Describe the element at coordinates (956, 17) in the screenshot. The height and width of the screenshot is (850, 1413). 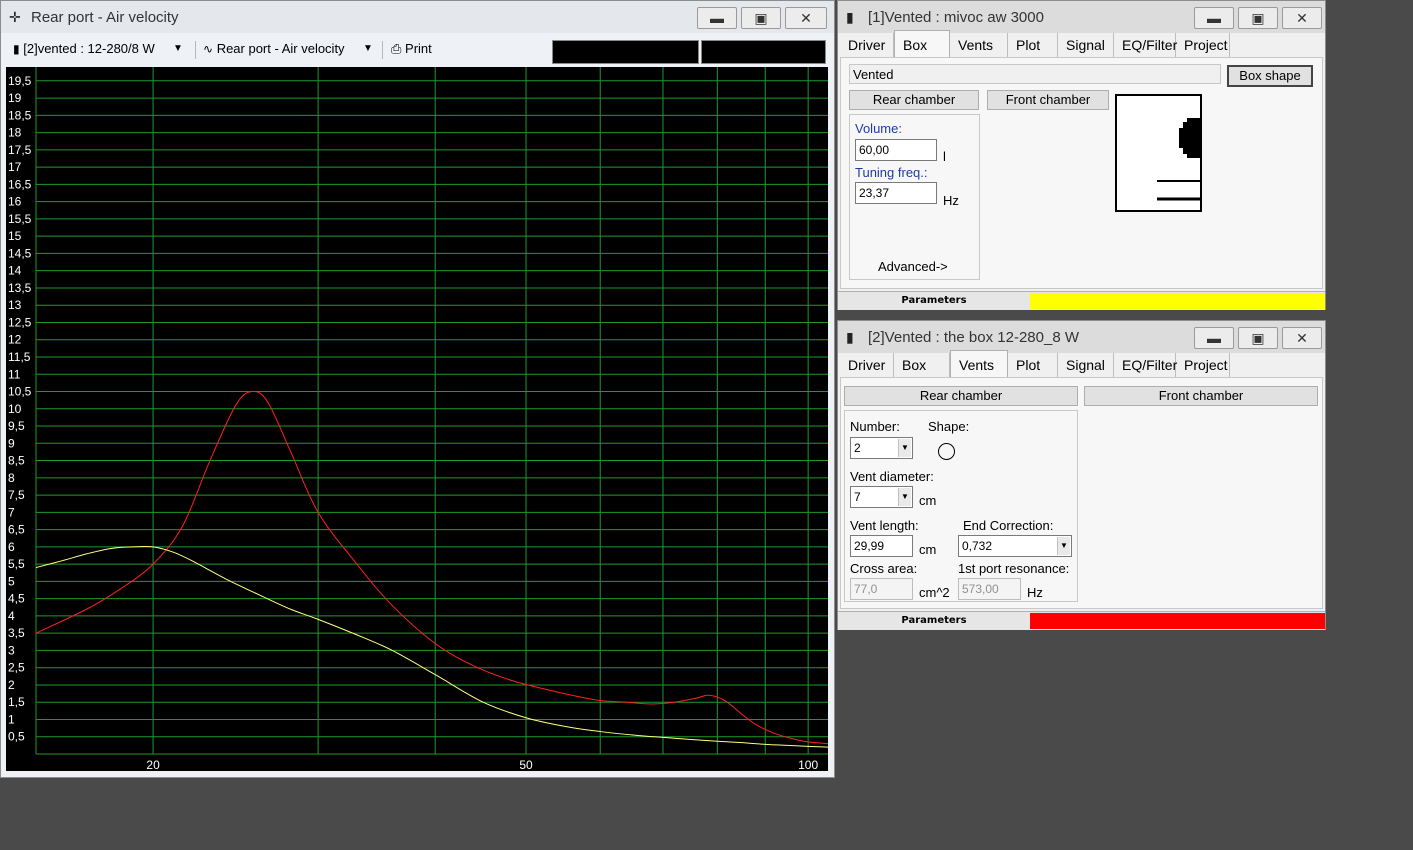
I see `window1-title: [1]Vented : mivoc aw 3000` at that location.